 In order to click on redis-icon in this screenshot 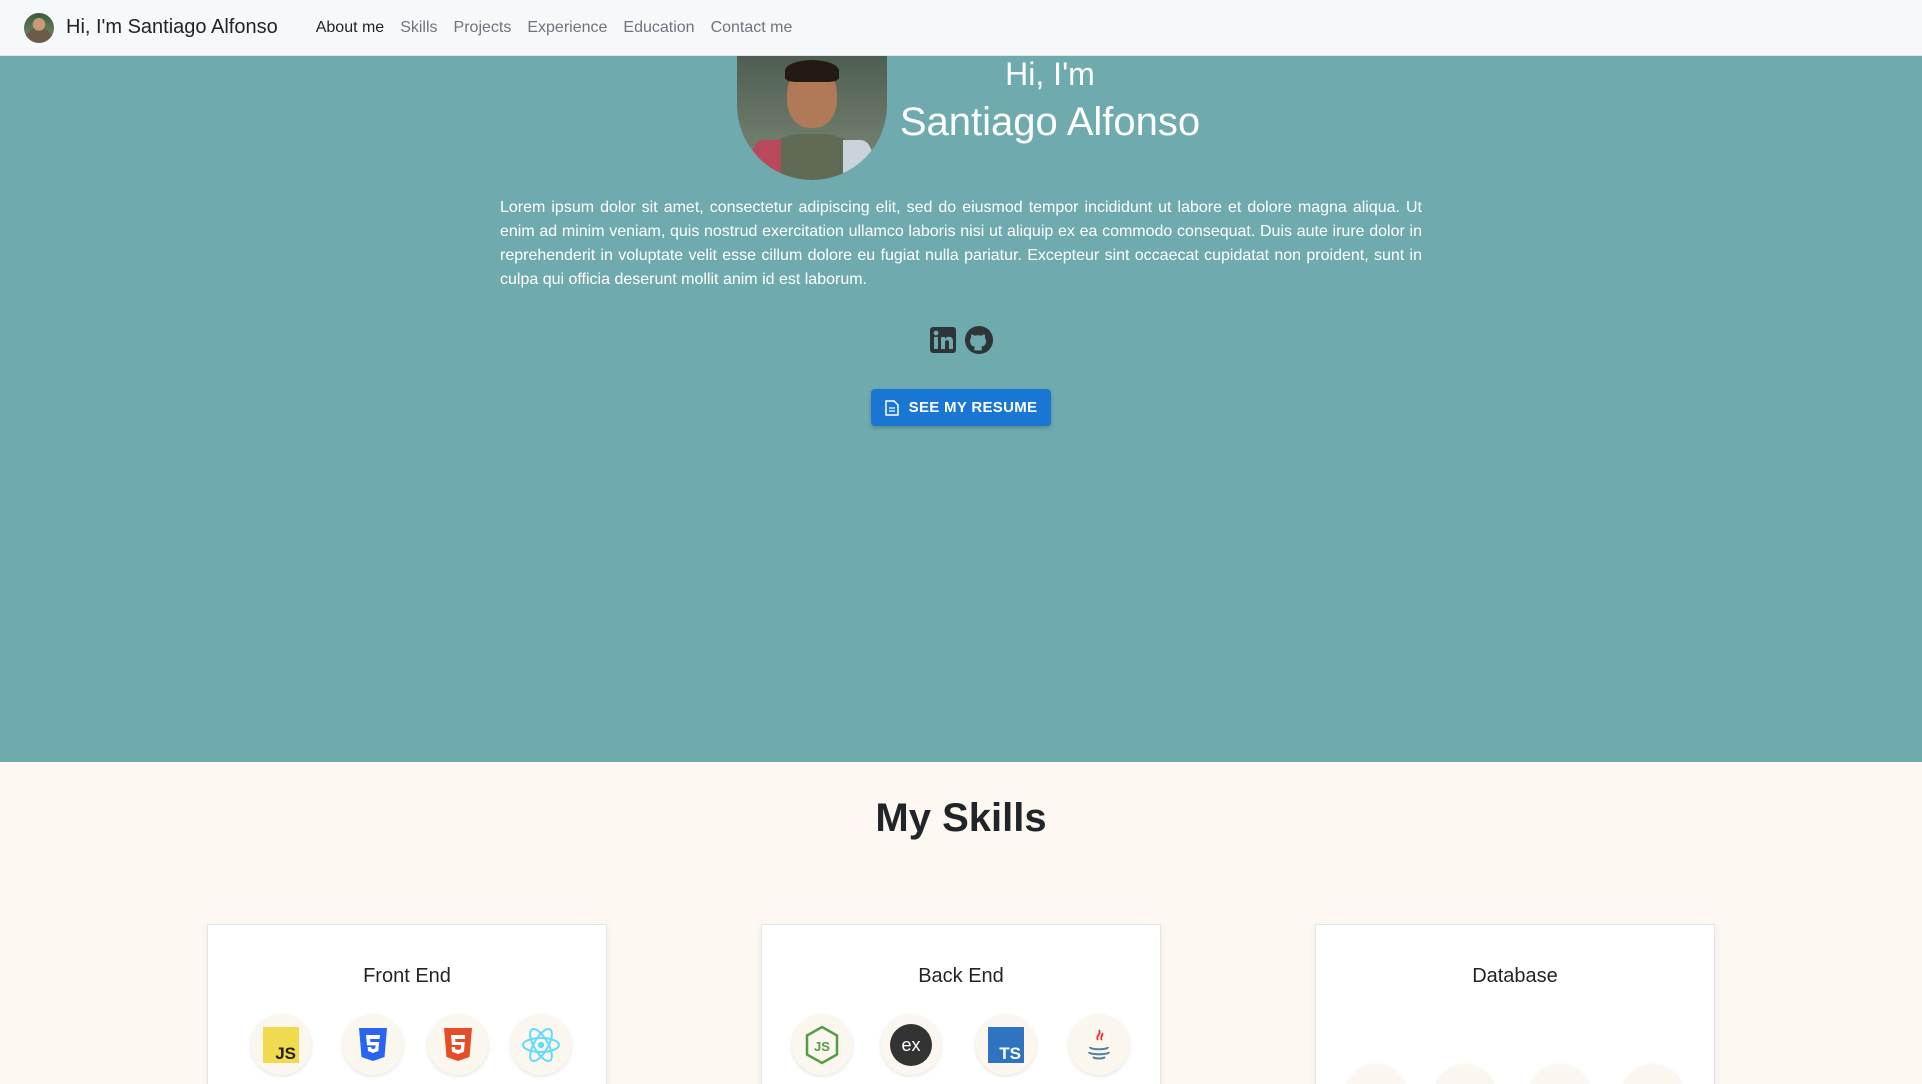, I will do `click(1560, 1074)`.